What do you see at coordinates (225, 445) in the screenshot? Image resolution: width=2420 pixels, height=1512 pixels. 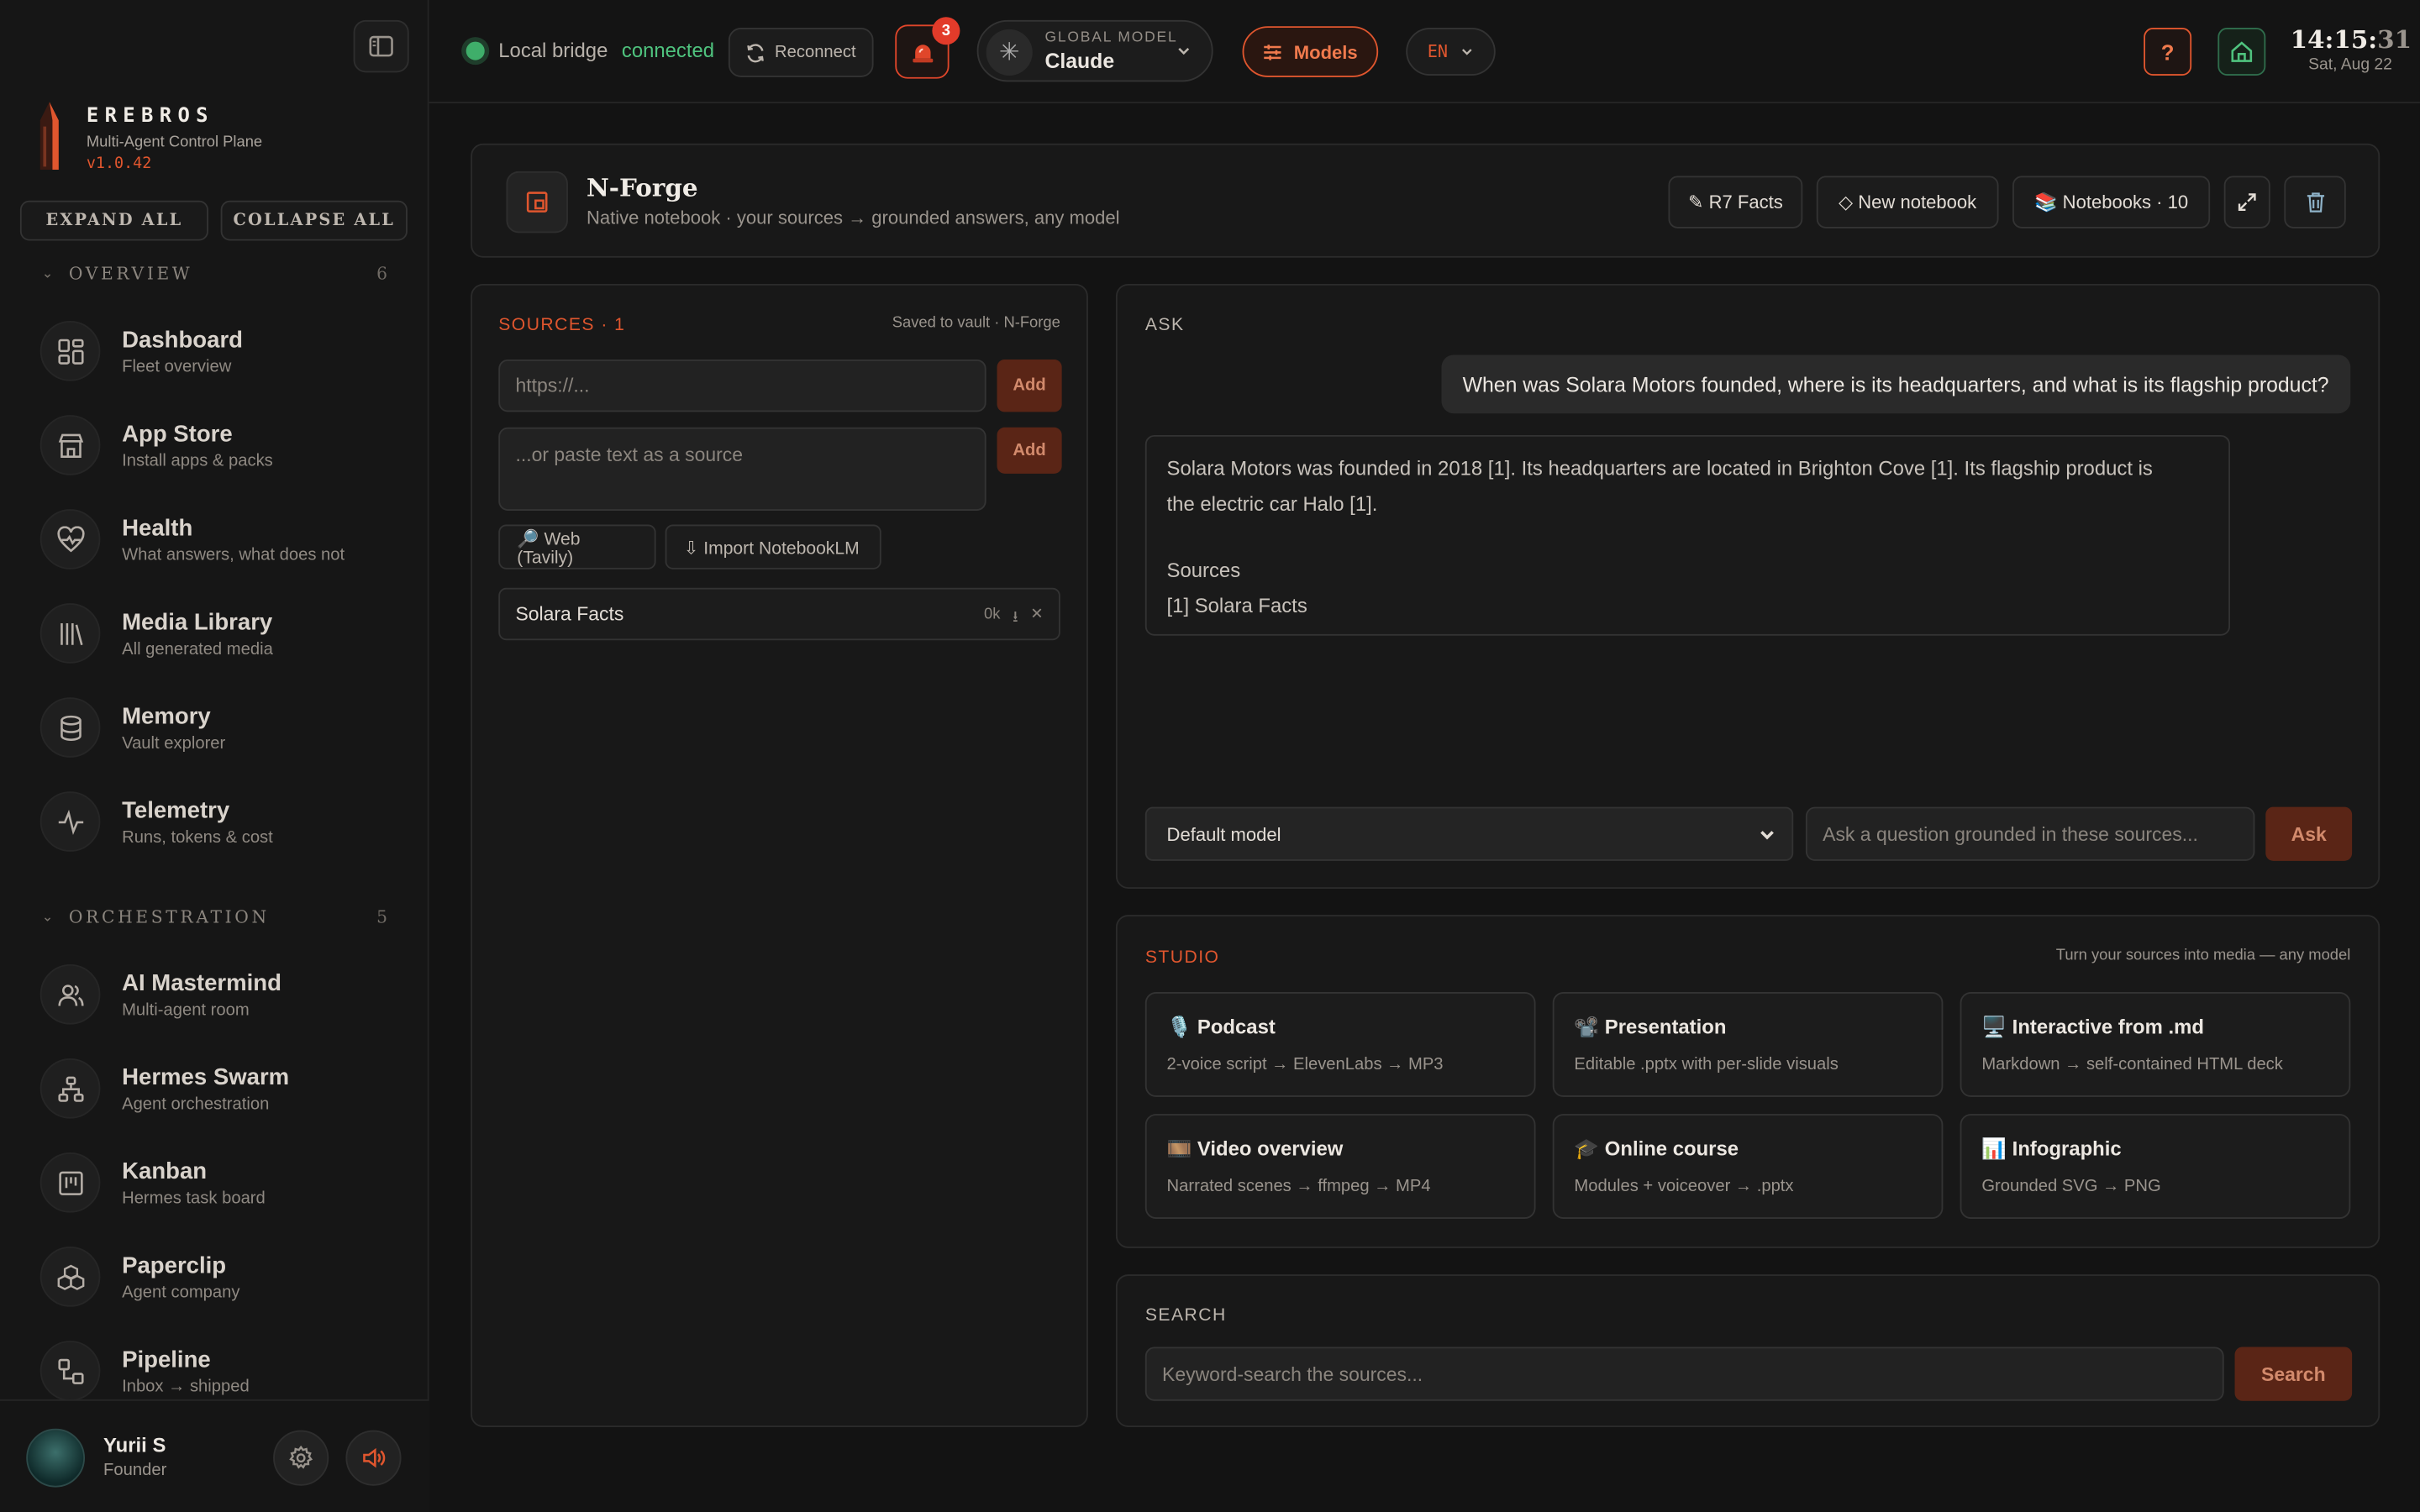 I see `sidebar-item-app-store: App Store Install apps & packs` at bounding box center [225, 445].